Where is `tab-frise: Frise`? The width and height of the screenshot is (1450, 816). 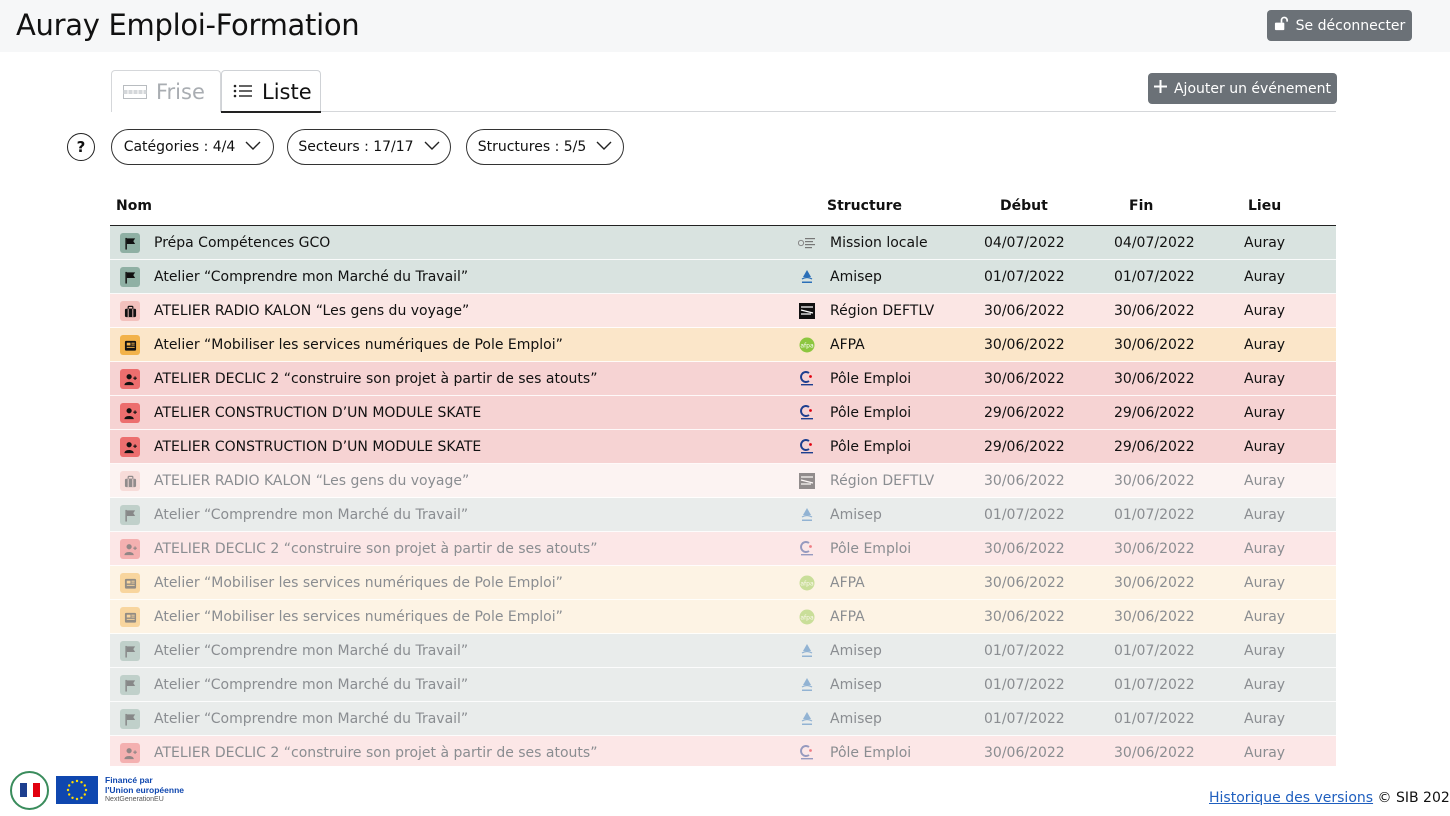 tab-frise: Frise is located at coordinates (166, 91).